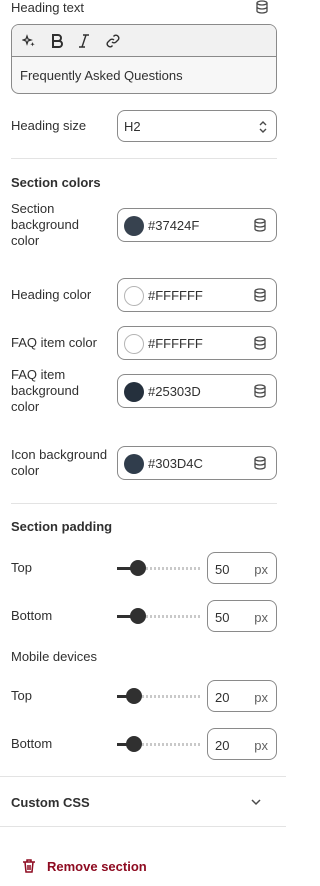 The height and width of the screenshot is (886, 320). I want to click on remove-section-button: Remove section, so click(92, 867).